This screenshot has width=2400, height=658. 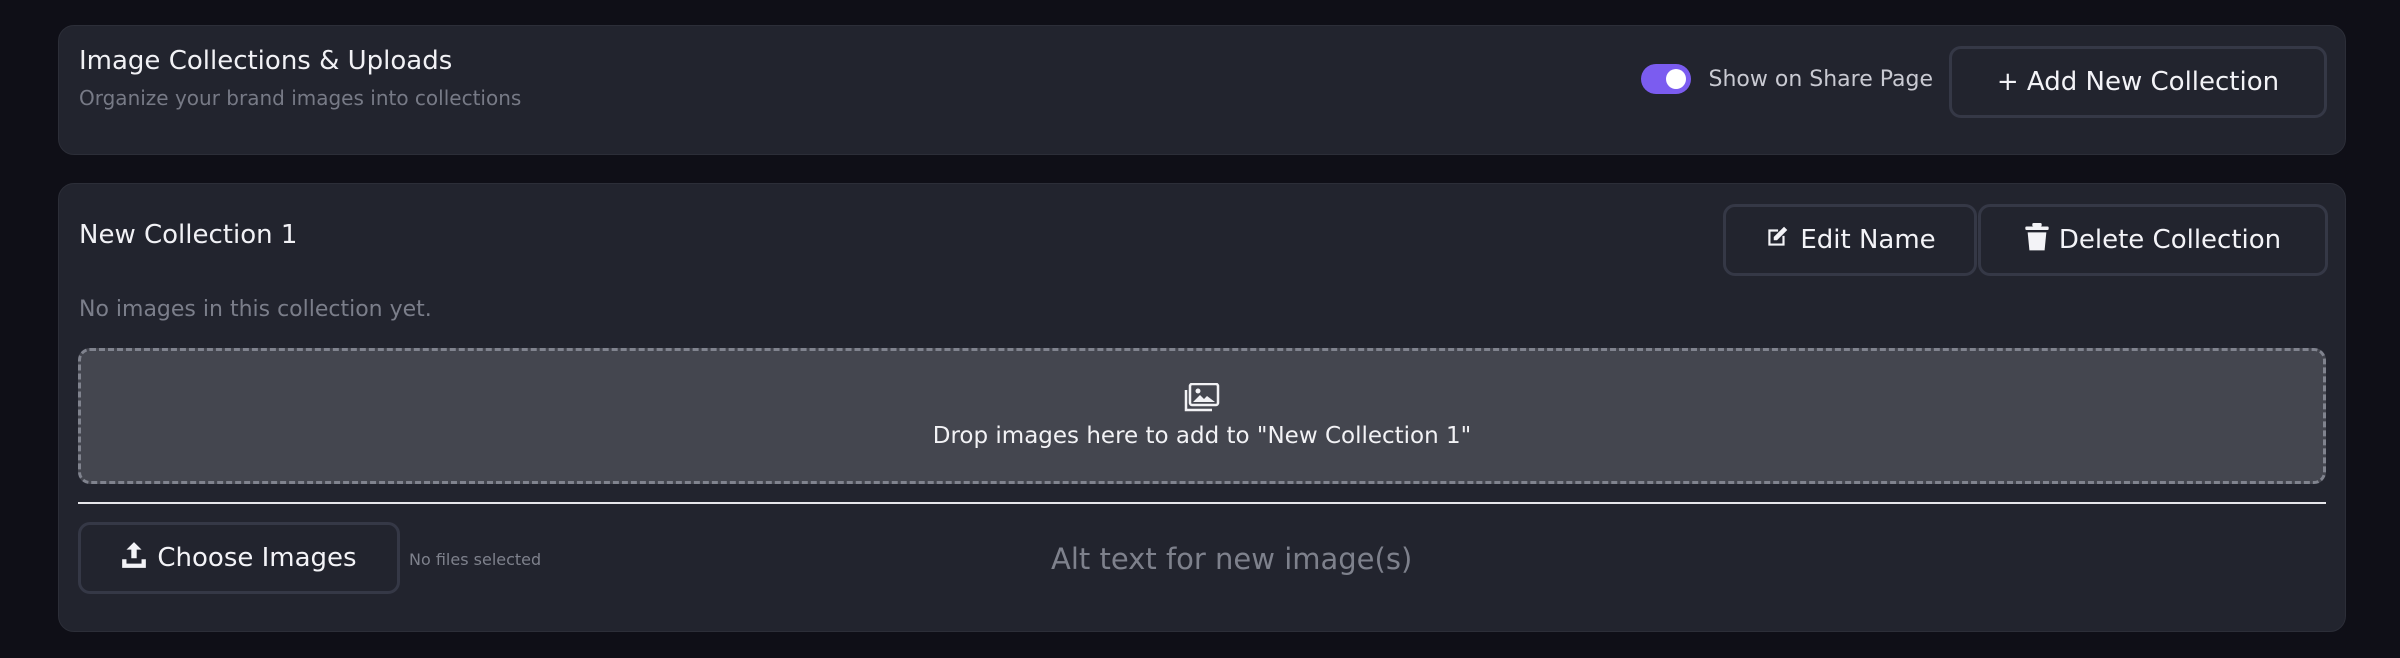 I want to click on add-collection-label: + Add New Collection, so click(x=2138, y=82).